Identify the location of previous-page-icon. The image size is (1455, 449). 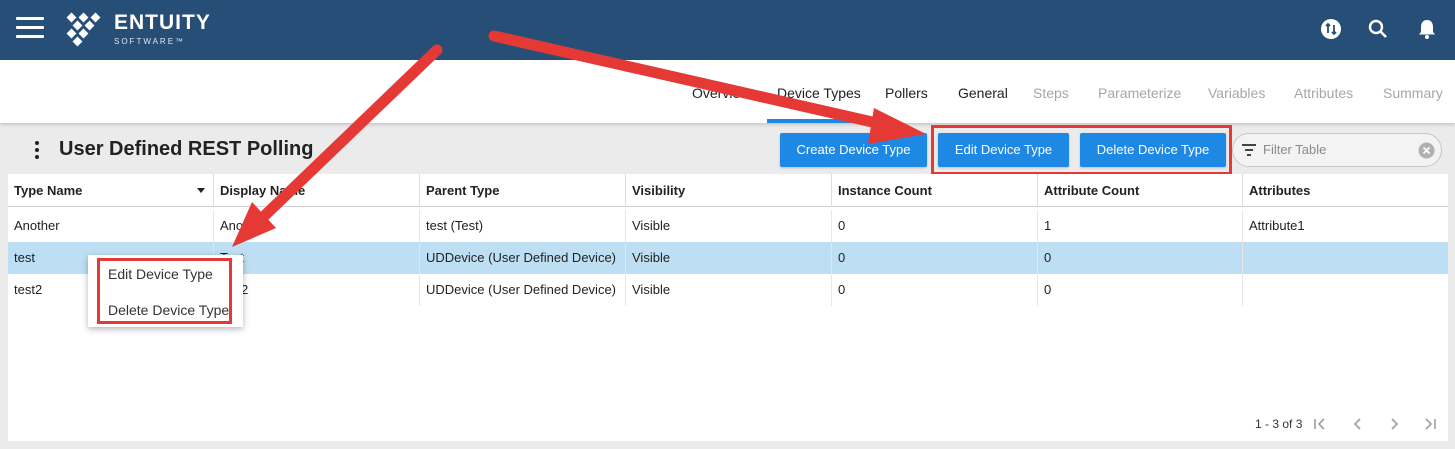
(1358, 424).